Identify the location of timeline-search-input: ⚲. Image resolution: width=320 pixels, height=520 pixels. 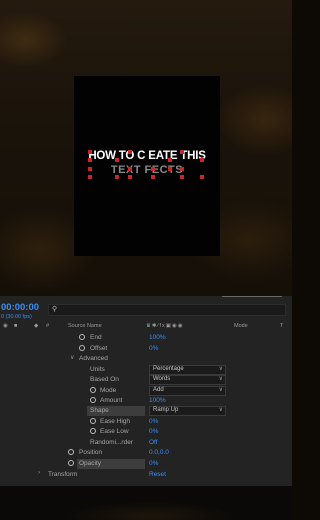
(167, 310).